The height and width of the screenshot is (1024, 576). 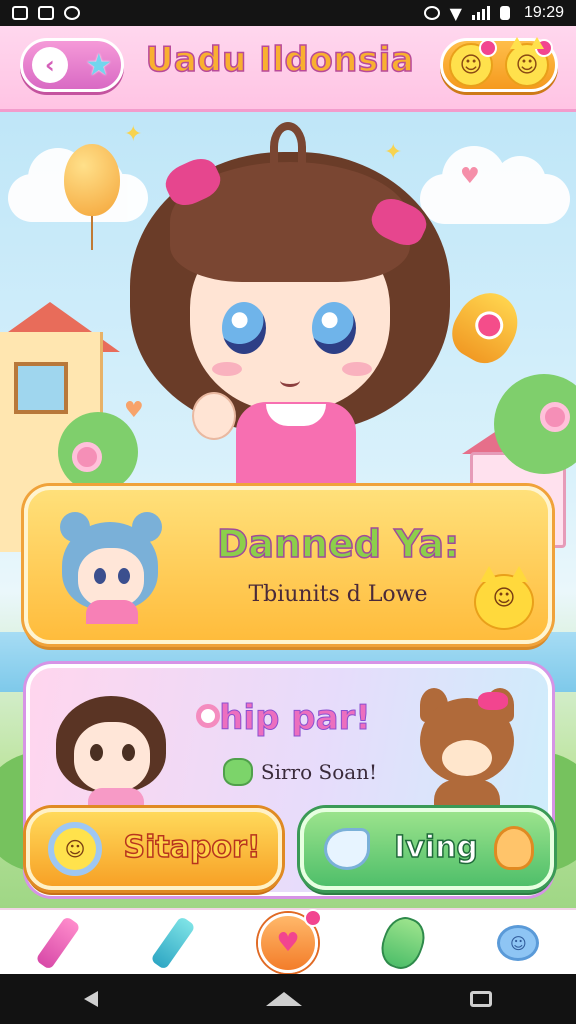 I want to click on secondary-button-label: Iving, so click(x=435, y=847).